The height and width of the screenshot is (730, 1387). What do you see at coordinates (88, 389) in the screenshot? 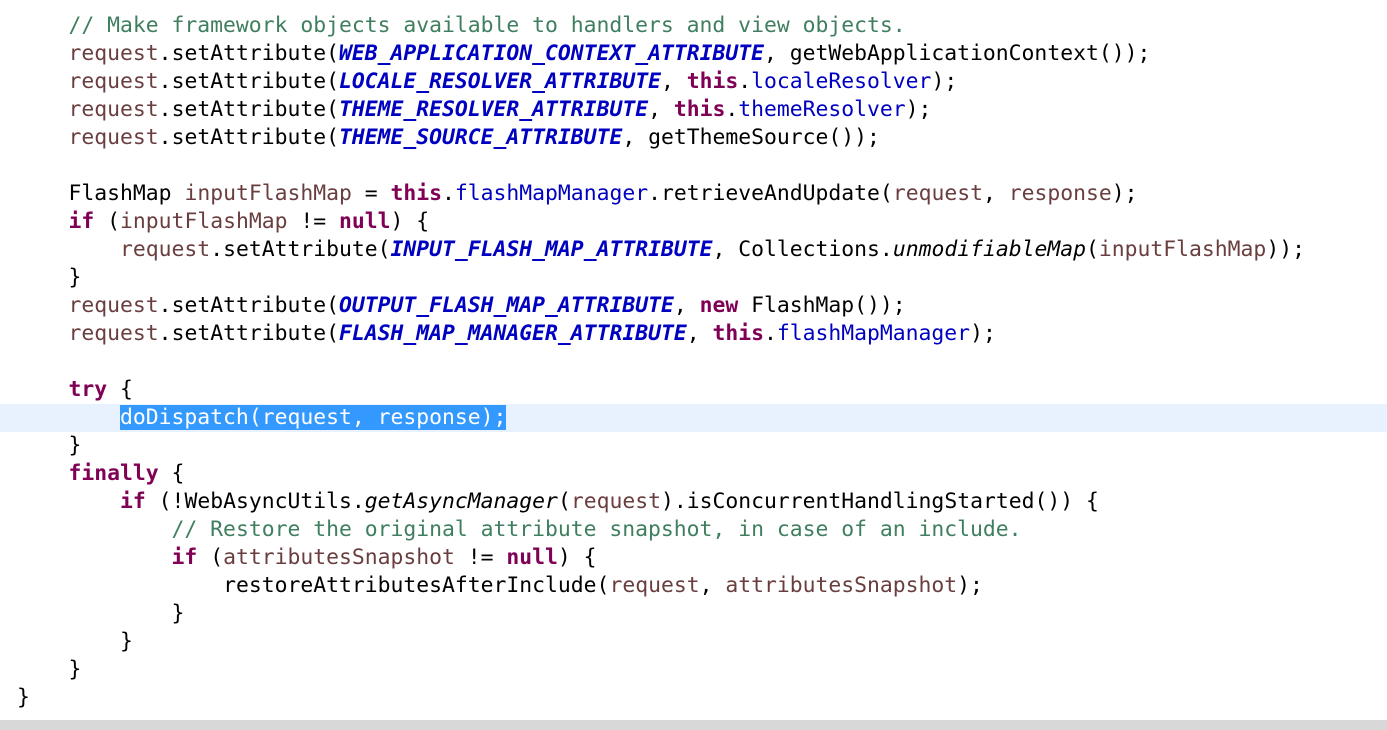
I see `code-token: try` at bounding box center [88, 389].